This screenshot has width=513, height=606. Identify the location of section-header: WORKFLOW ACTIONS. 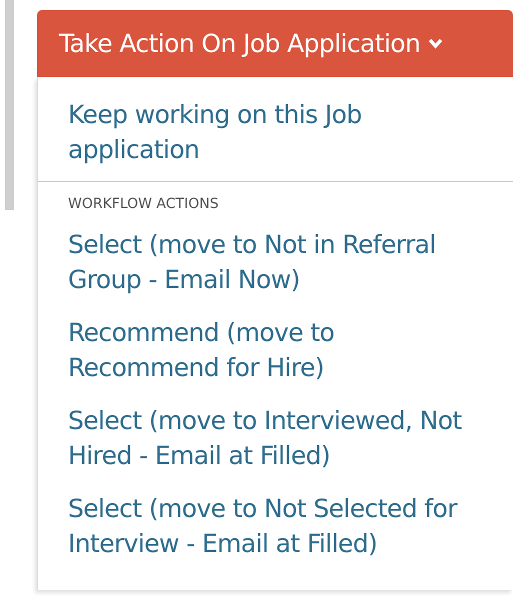
(143, 204).